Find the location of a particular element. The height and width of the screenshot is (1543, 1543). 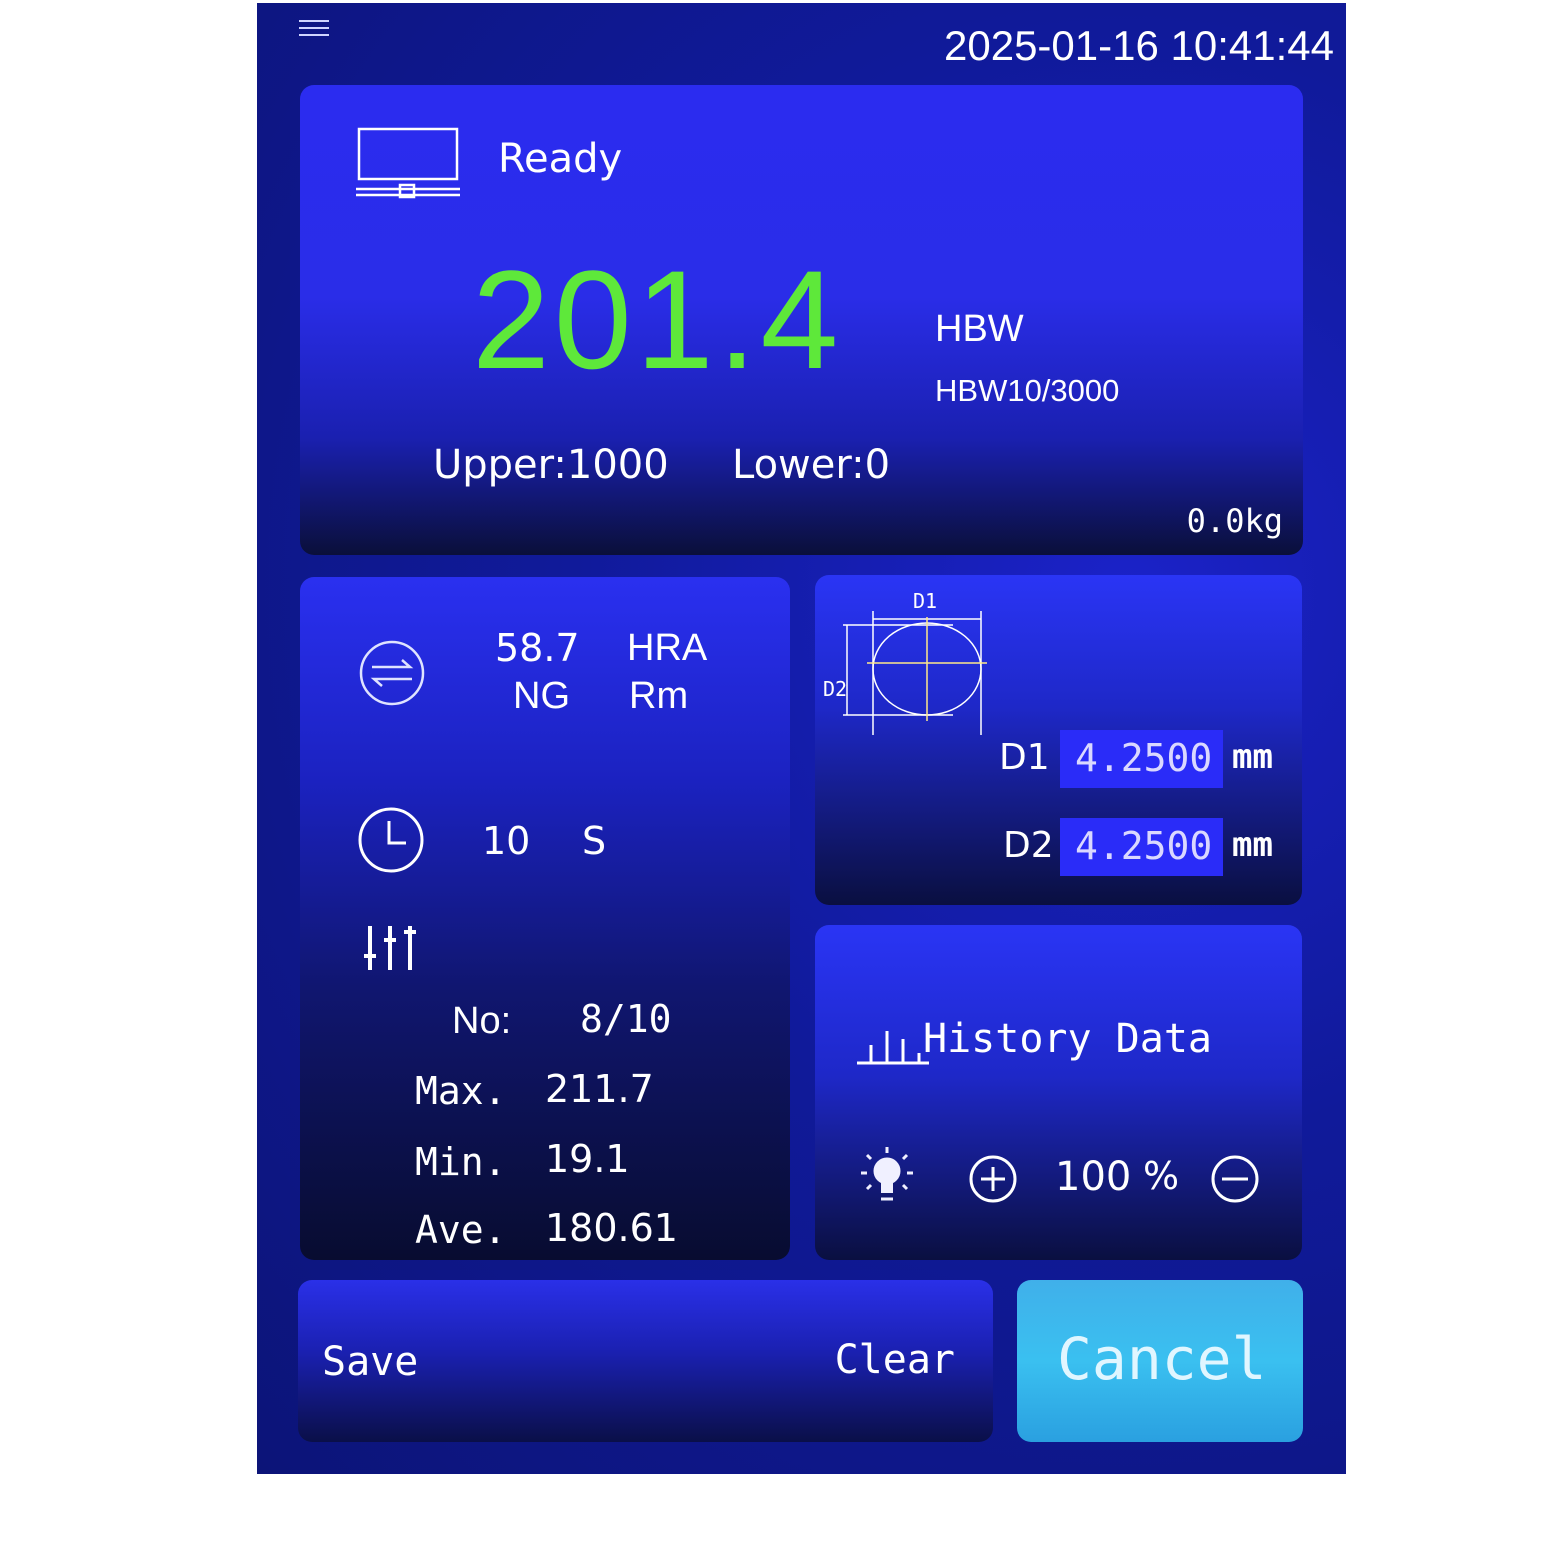

d1-value: 4.2500 is located at coordinates (1144, 758).